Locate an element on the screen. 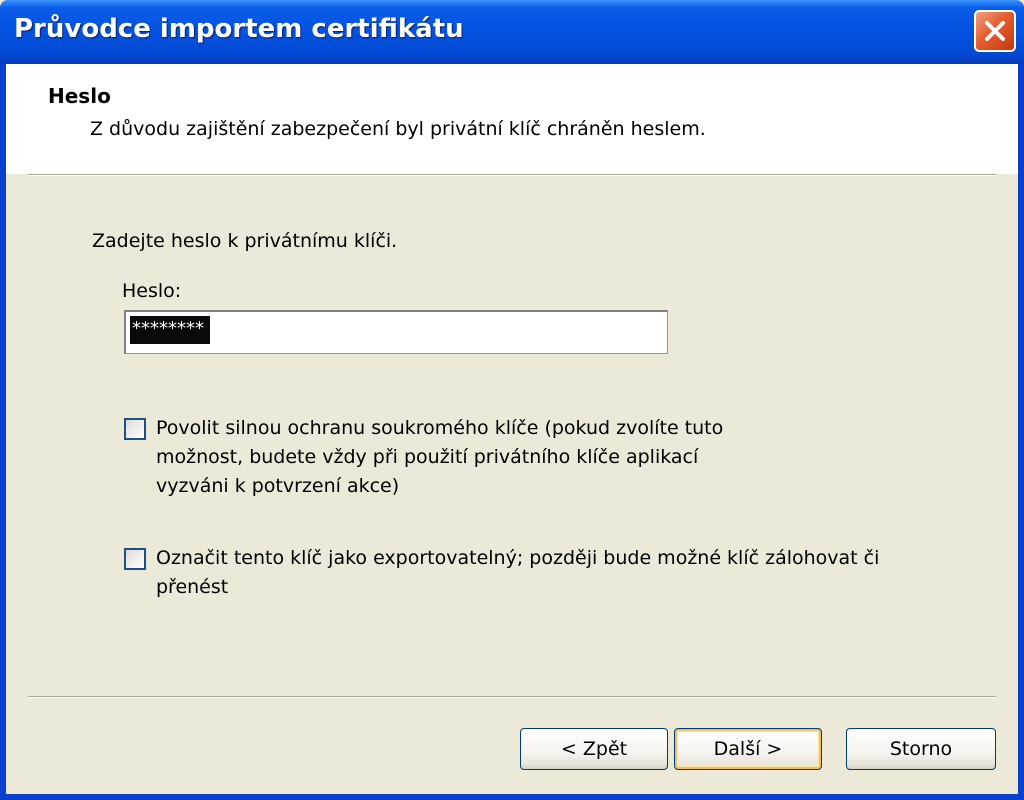 The height and width of the screenshot is (800, 1024). window-title: Průvodce importem certifikátu is located at coordinates (239, 29).